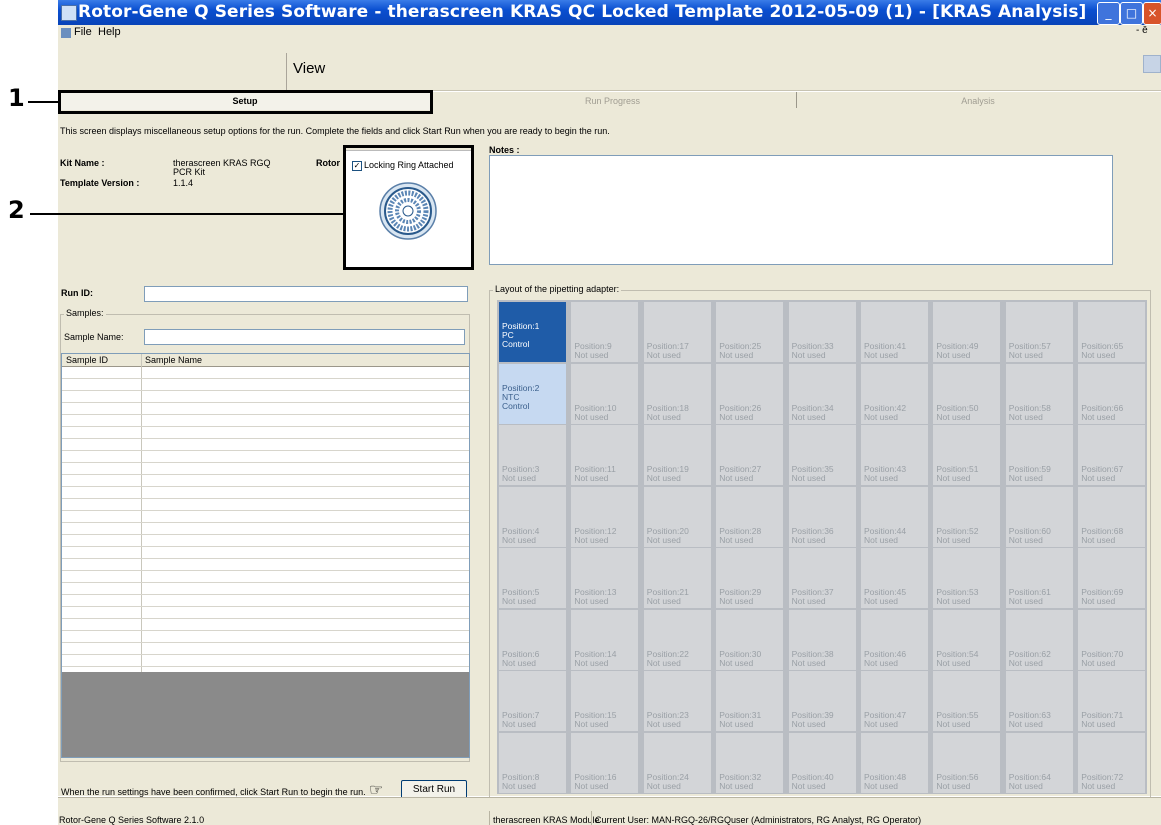  Describe the element at coordinates (605, 639) in the screenshot. I see `position-cell-14: Position:14 Not used` at that location.